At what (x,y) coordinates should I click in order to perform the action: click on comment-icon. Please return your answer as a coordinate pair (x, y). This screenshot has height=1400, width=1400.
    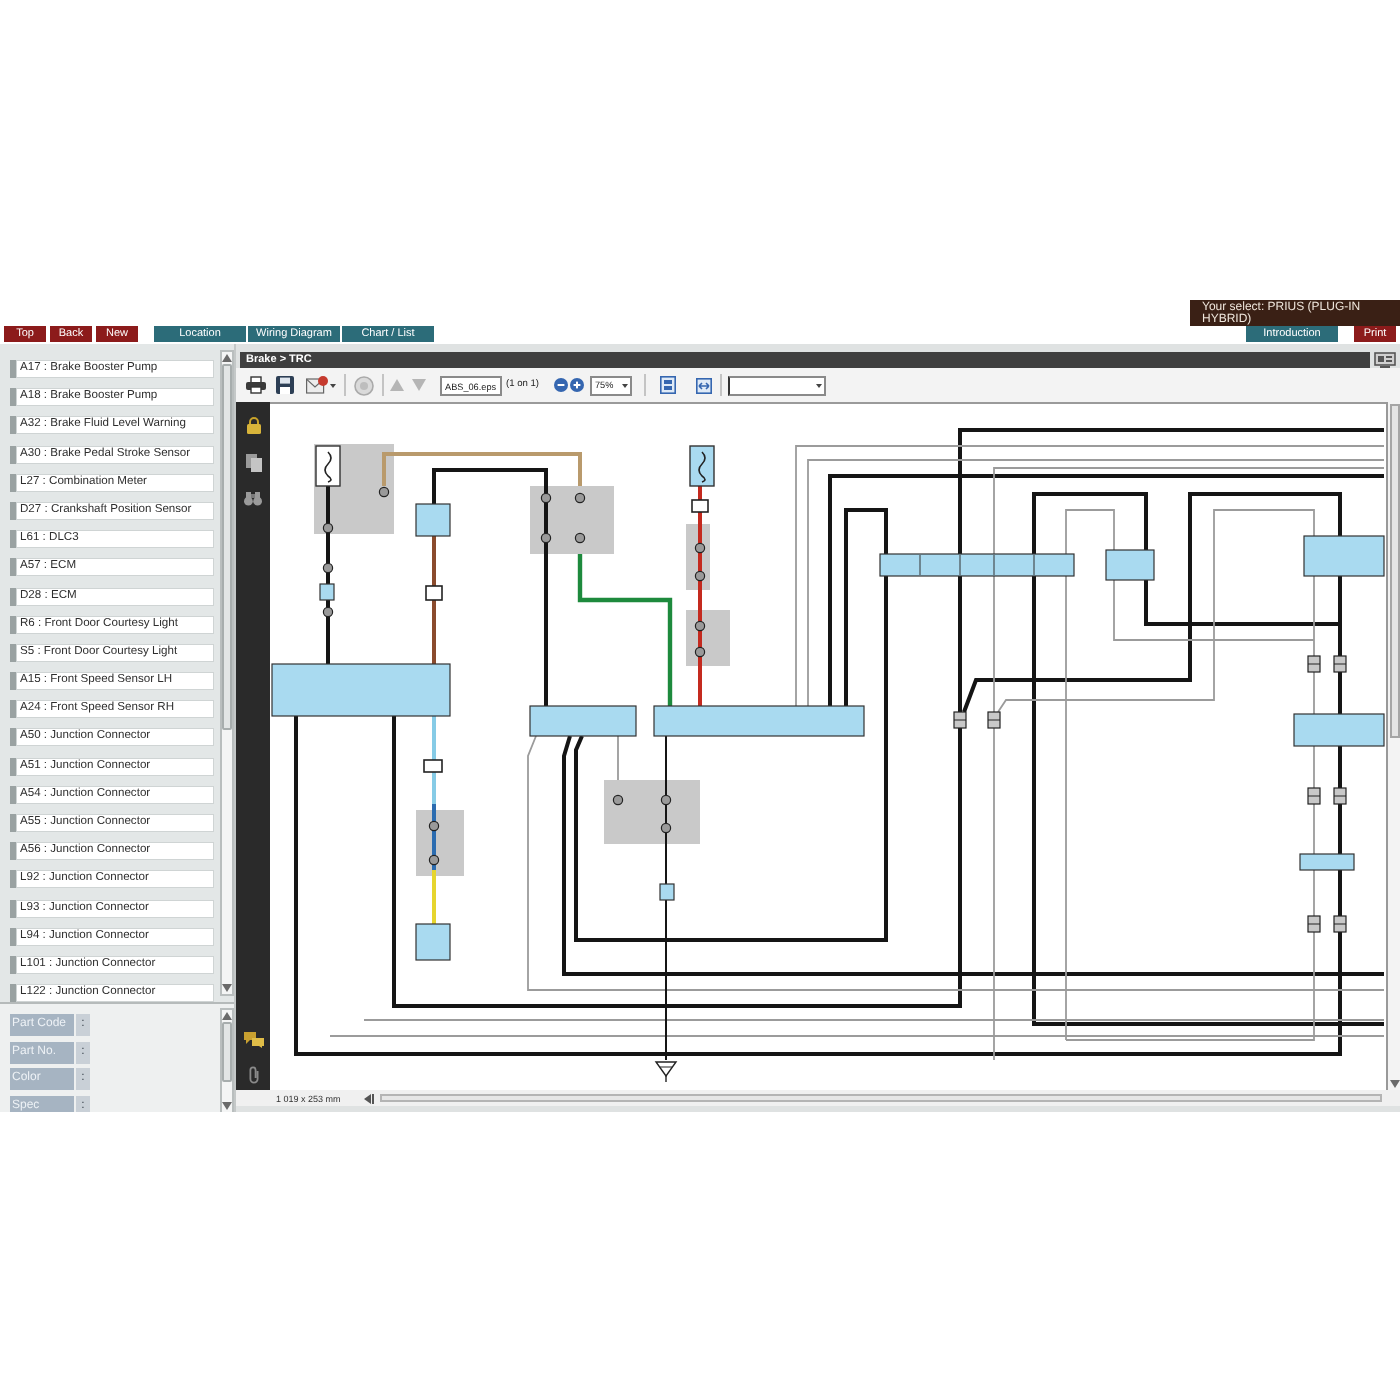
    Looking at the image, I should click on (253, 1040).